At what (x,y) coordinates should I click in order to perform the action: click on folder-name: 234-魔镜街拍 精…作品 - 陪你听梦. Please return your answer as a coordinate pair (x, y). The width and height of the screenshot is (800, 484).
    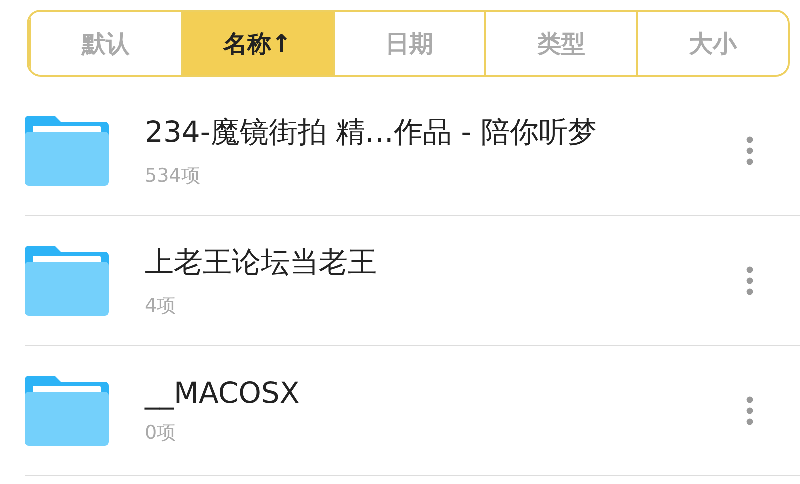
    Looking at the image, I should click on (371, 132).